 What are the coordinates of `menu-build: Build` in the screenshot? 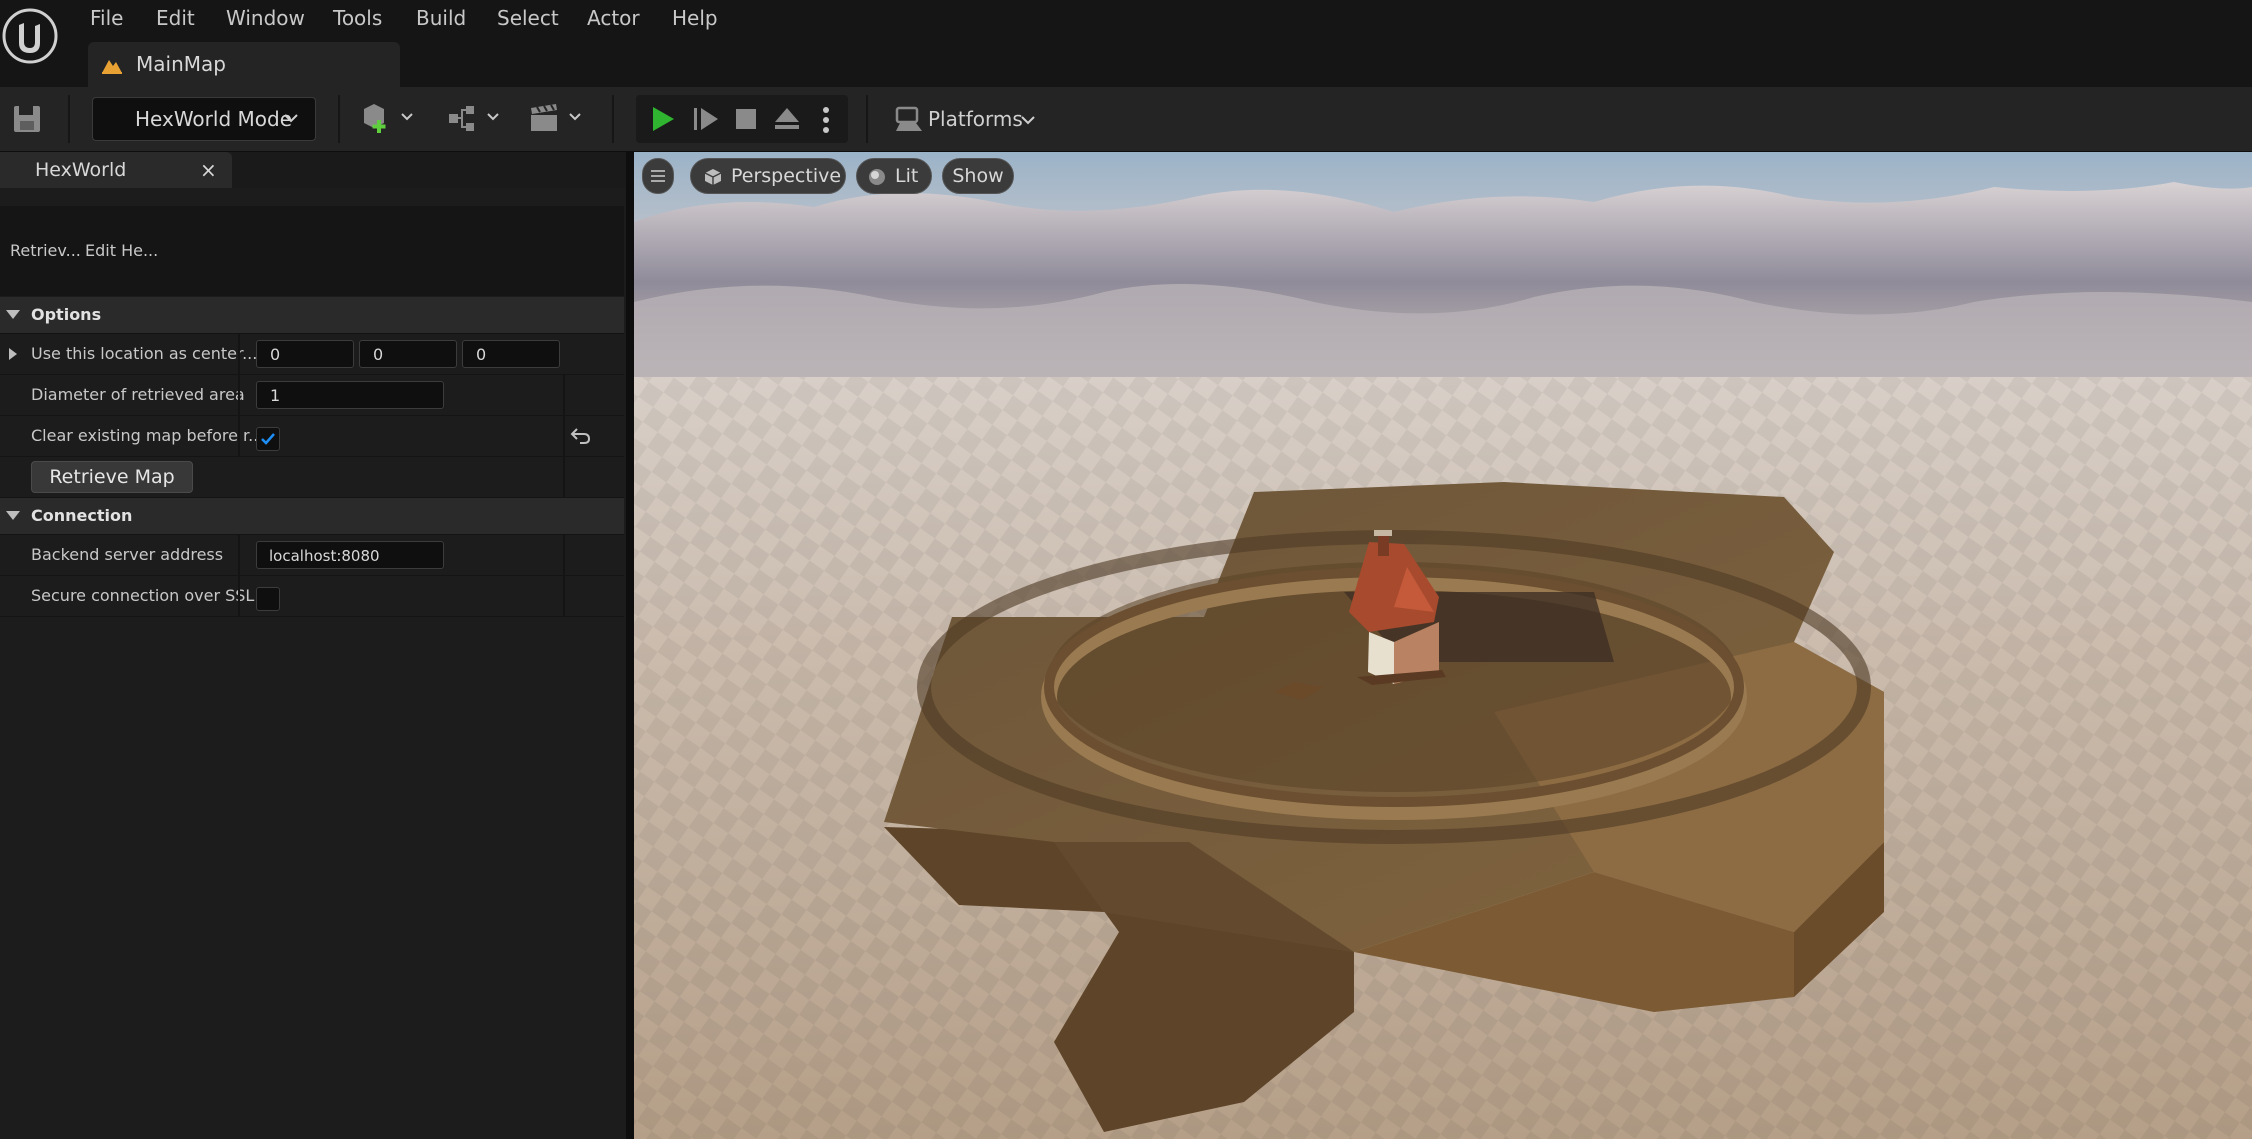 It's located at (441, 18).